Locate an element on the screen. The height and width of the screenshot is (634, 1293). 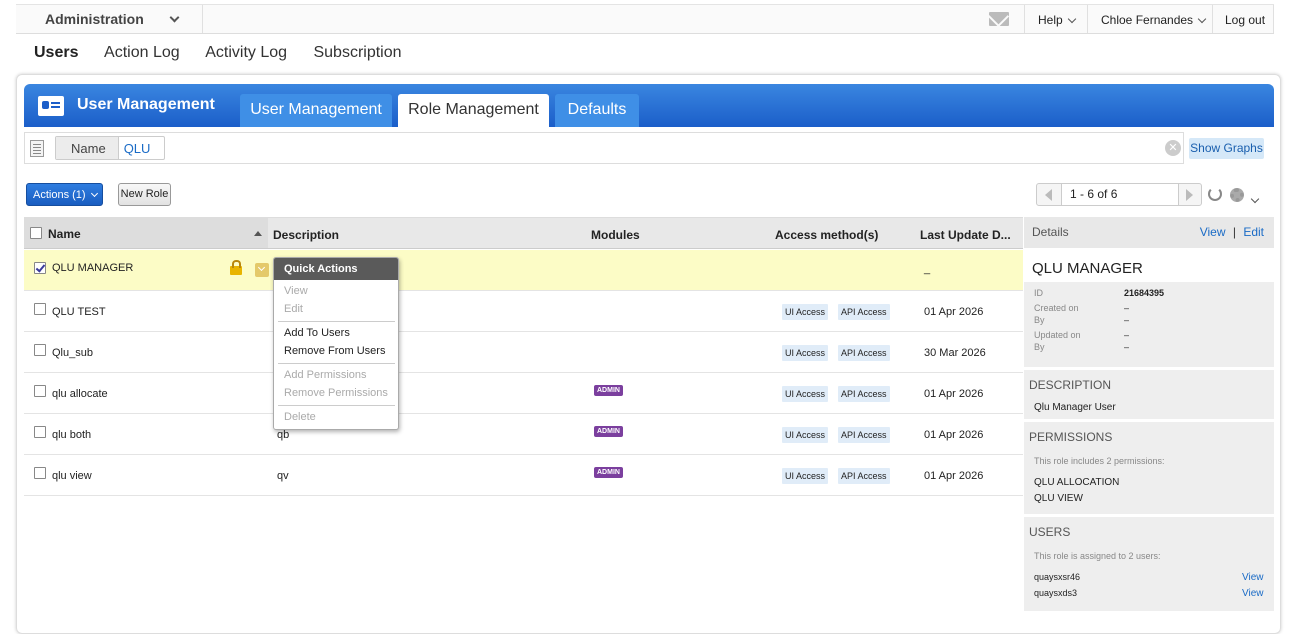
tab-role-management: Role Management is located at coordinates (473, 110).